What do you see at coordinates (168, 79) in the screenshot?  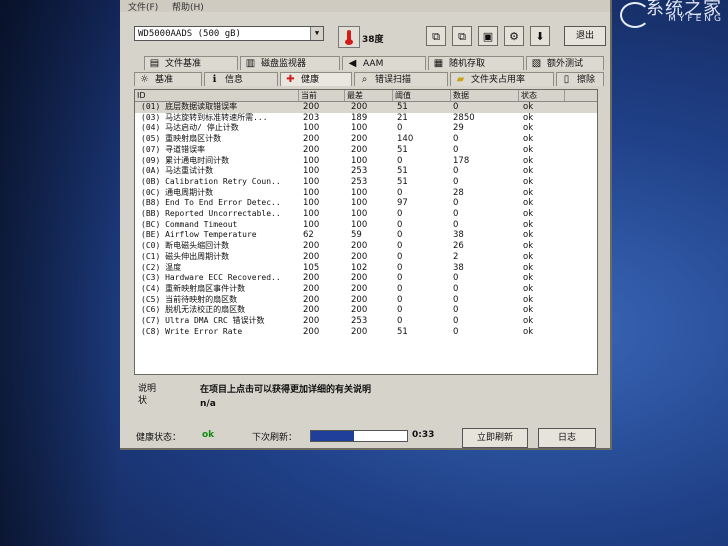 I see `tab-benchmark: ☼ 基准` at bounding box center [168, 79].